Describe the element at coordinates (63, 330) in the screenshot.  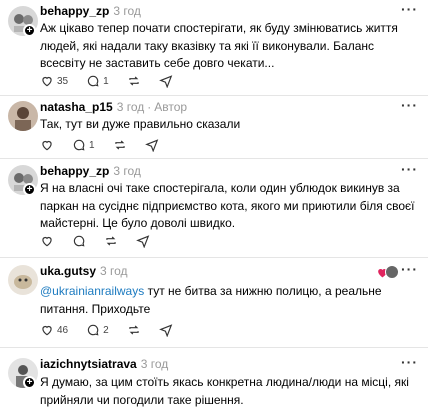
I see `like-count: 46` at that location.